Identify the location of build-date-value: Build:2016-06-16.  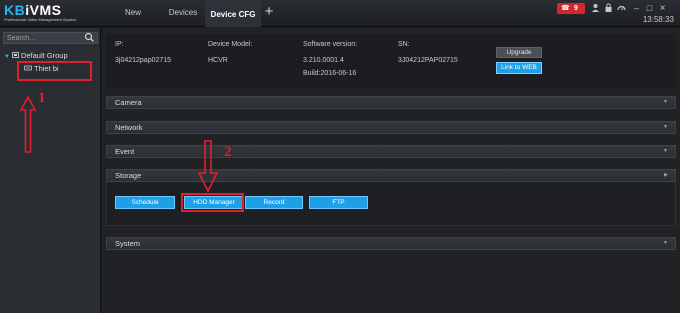
(330, 73).